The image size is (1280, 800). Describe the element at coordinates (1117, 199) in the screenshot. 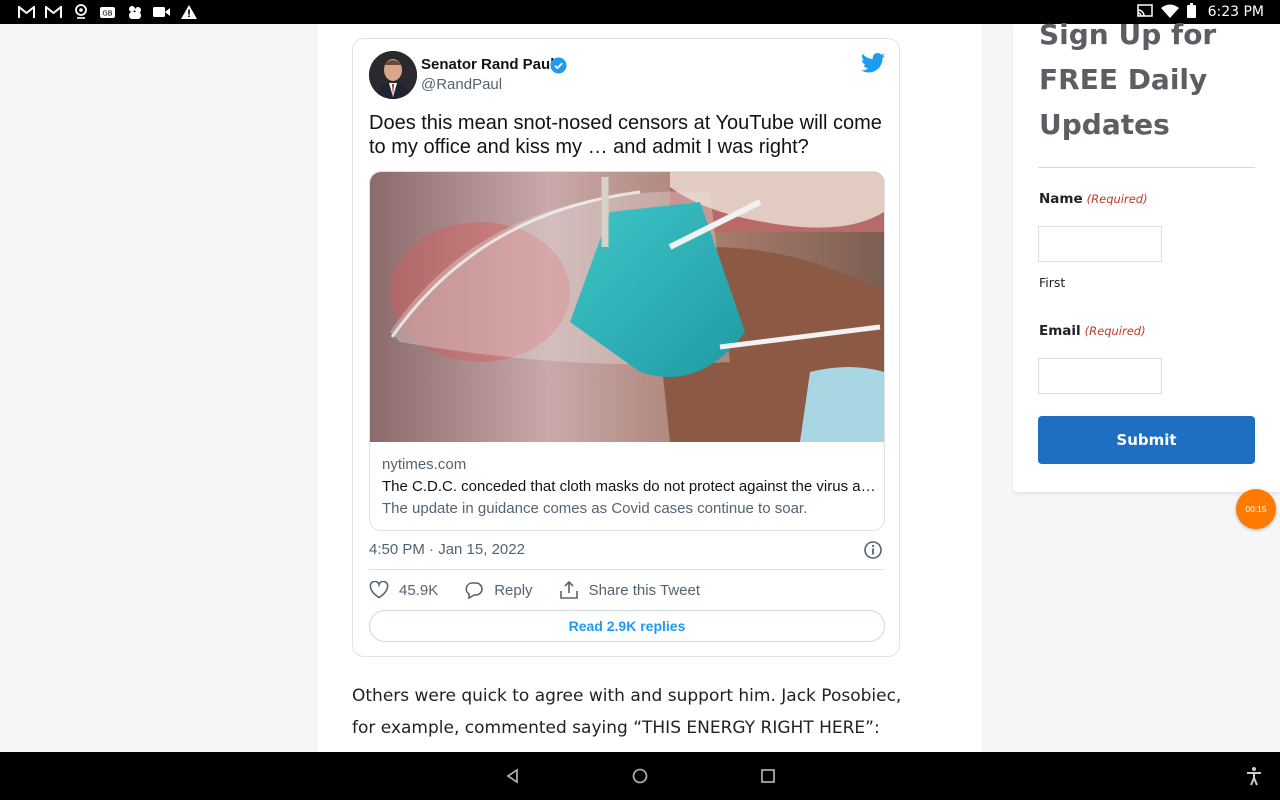

I see `name-required: (Required)` at that location.